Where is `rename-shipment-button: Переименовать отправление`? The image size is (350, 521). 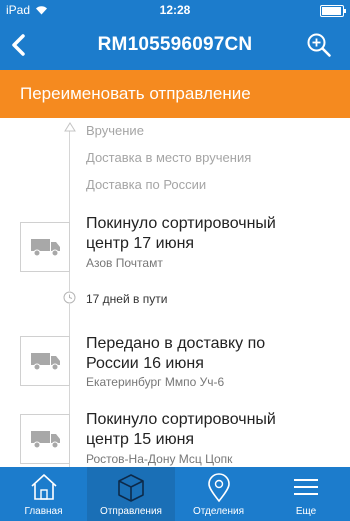 rename-shipment-button: Переименовать отправление is located at coordinates (175, 94).